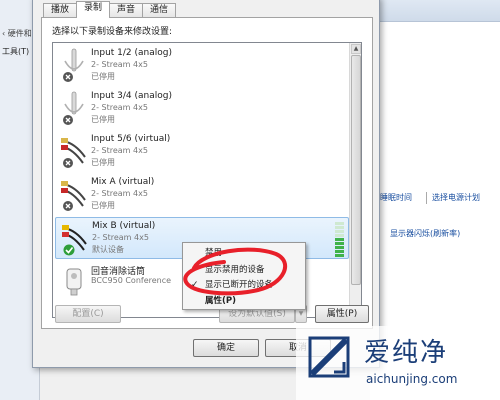 The width and height of the screenshot is (500, 400). What do you see at coordinates (456, 197) in the screenshot?
I see `link-choose-power-plan: 选择电源计划` at bounding box center [456, 197].